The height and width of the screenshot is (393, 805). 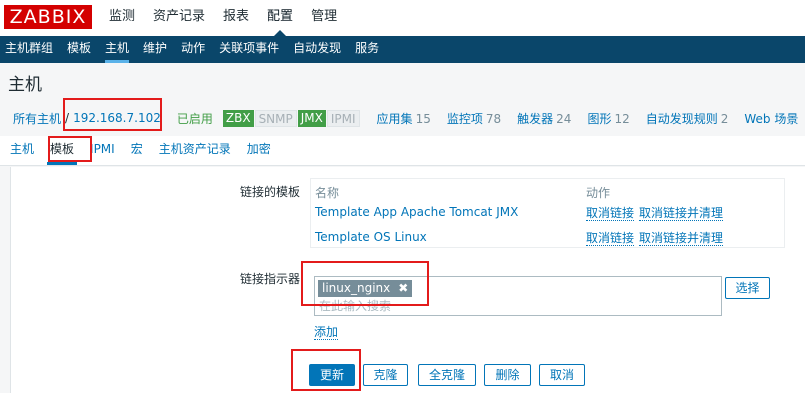 I want to click on host-status: 已启用, so click(x=195, y=118).